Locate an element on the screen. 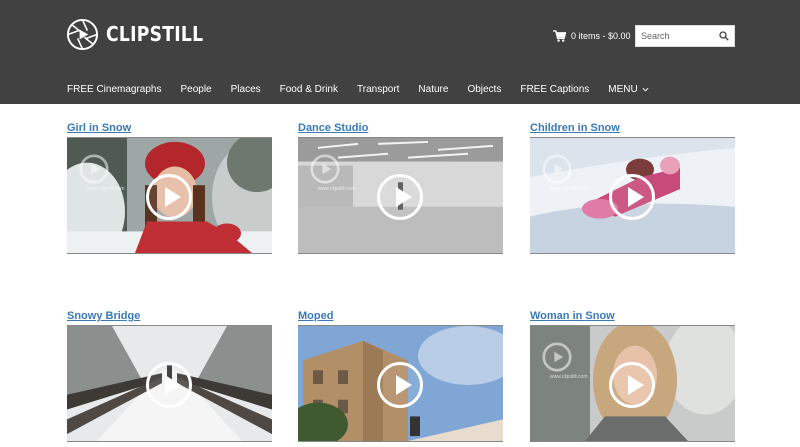 The image size is (800, 447). clip-card: Children in Snow www.clipstill.com is located at coordinates (632, 186).